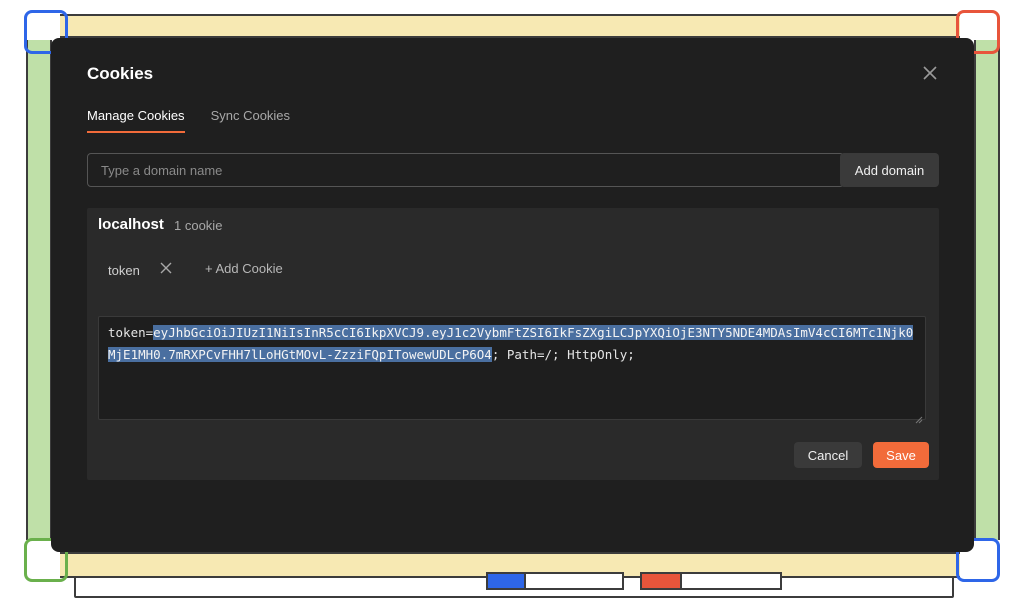 This screenshot has width=1024, height=600. What do you see at coordinates (244, 268) in the screenshot?
I see `add-cookie-button: + Add Cookie` at bounding box center [244, 268].